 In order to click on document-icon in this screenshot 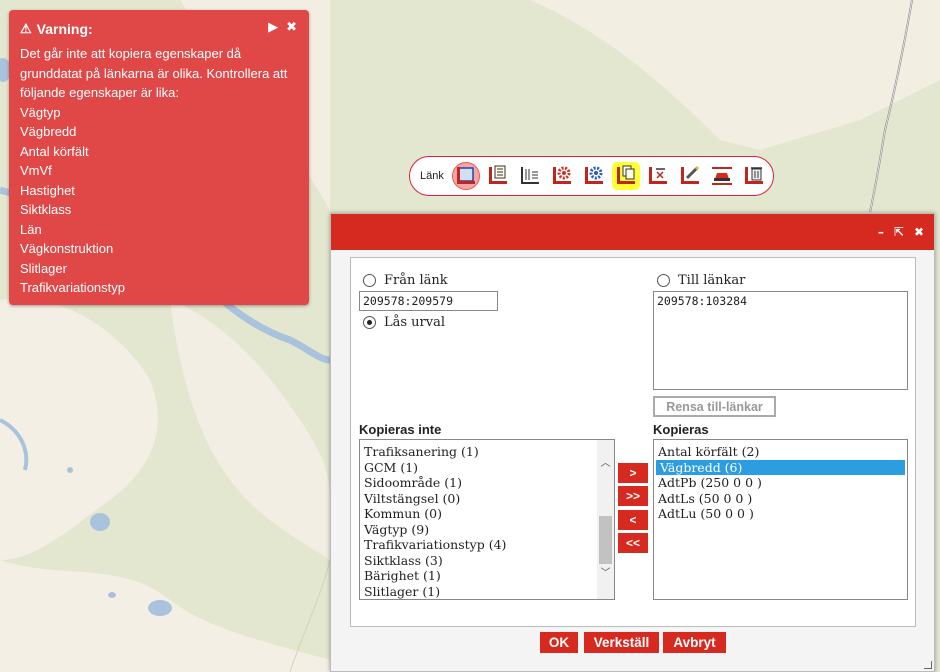, I will do `click(497, 174)`.